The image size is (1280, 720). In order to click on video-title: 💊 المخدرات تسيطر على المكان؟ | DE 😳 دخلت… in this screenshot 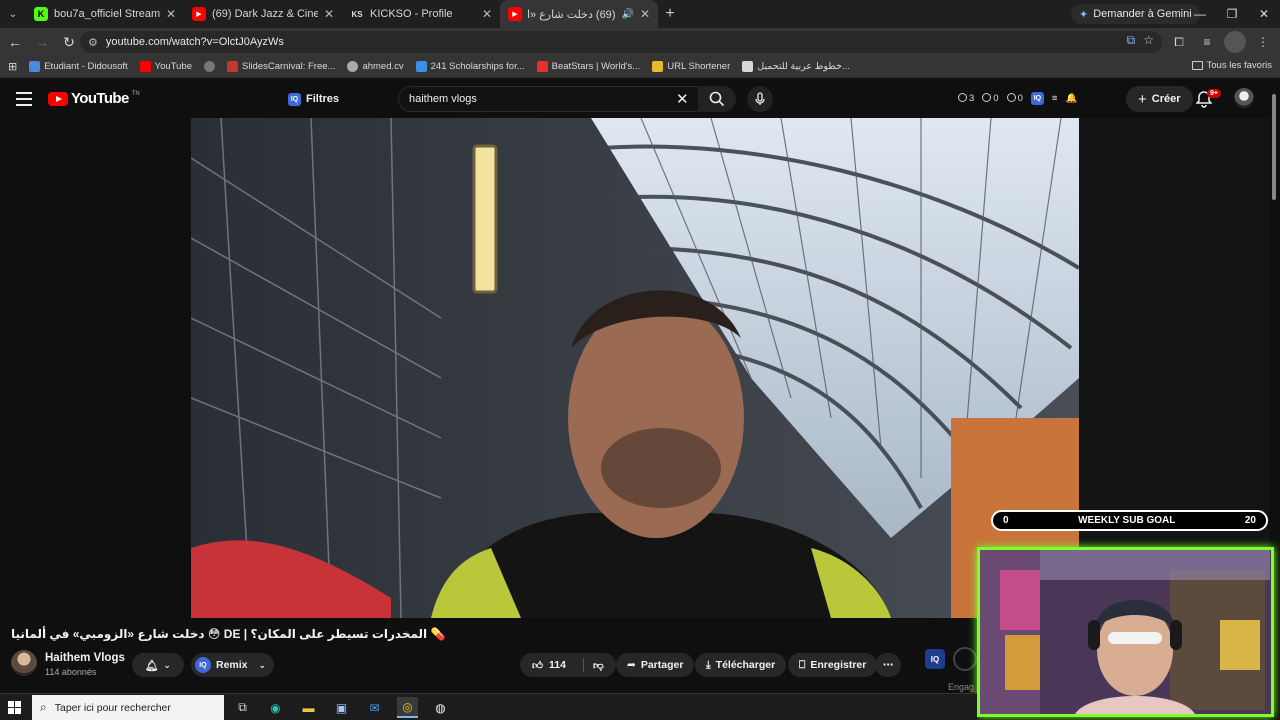, I will do `click(228, 634)`.